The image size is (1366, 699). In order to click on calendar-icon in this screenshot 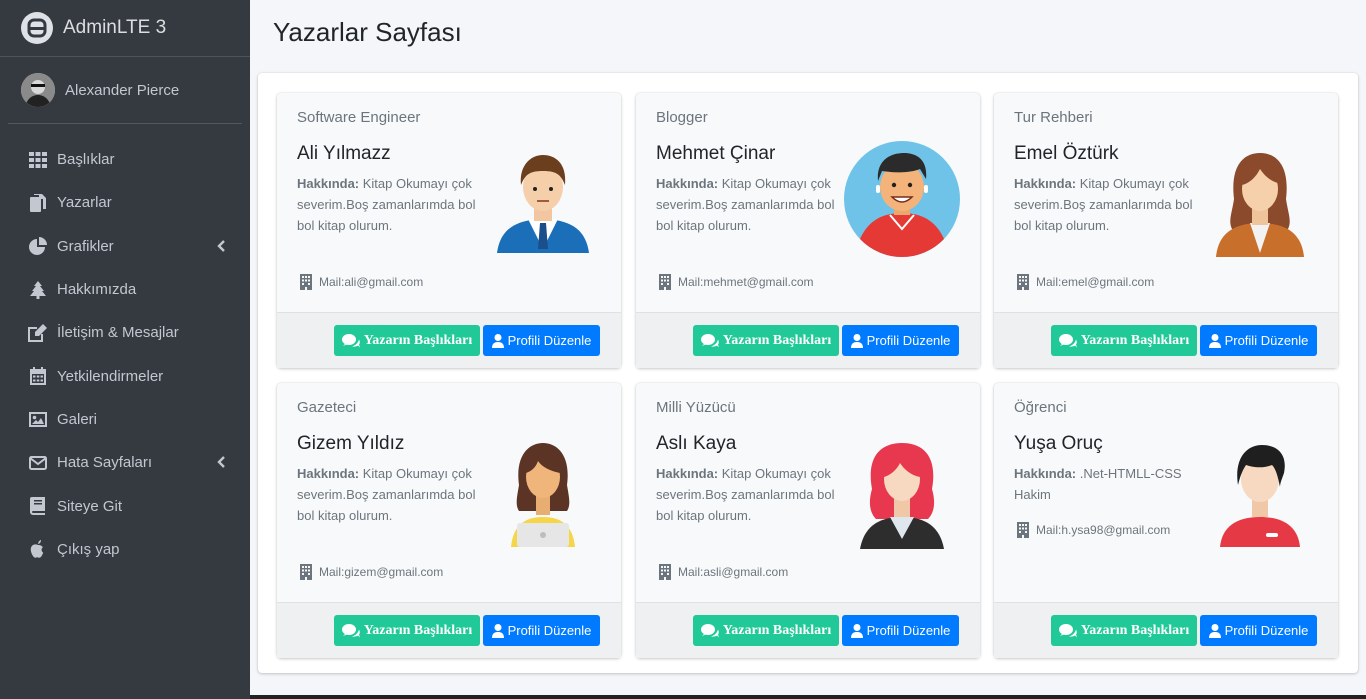, I will do `click(37, 376)`.